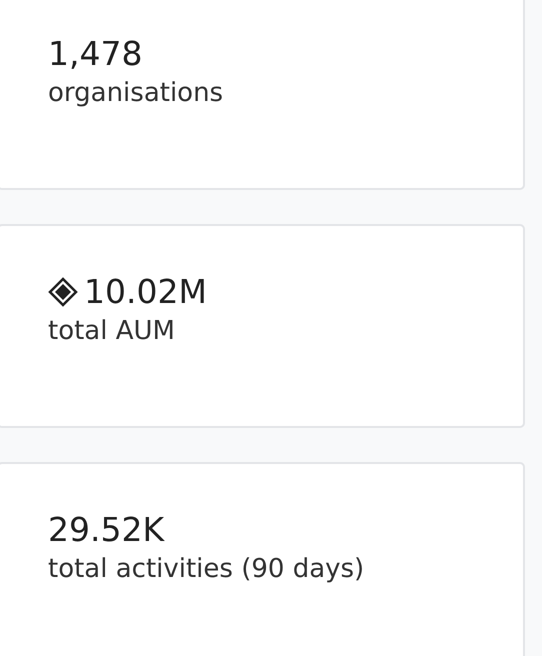 The image size is (542, 656). I want to click on stat-value: 29.52K, so click(106, 530).